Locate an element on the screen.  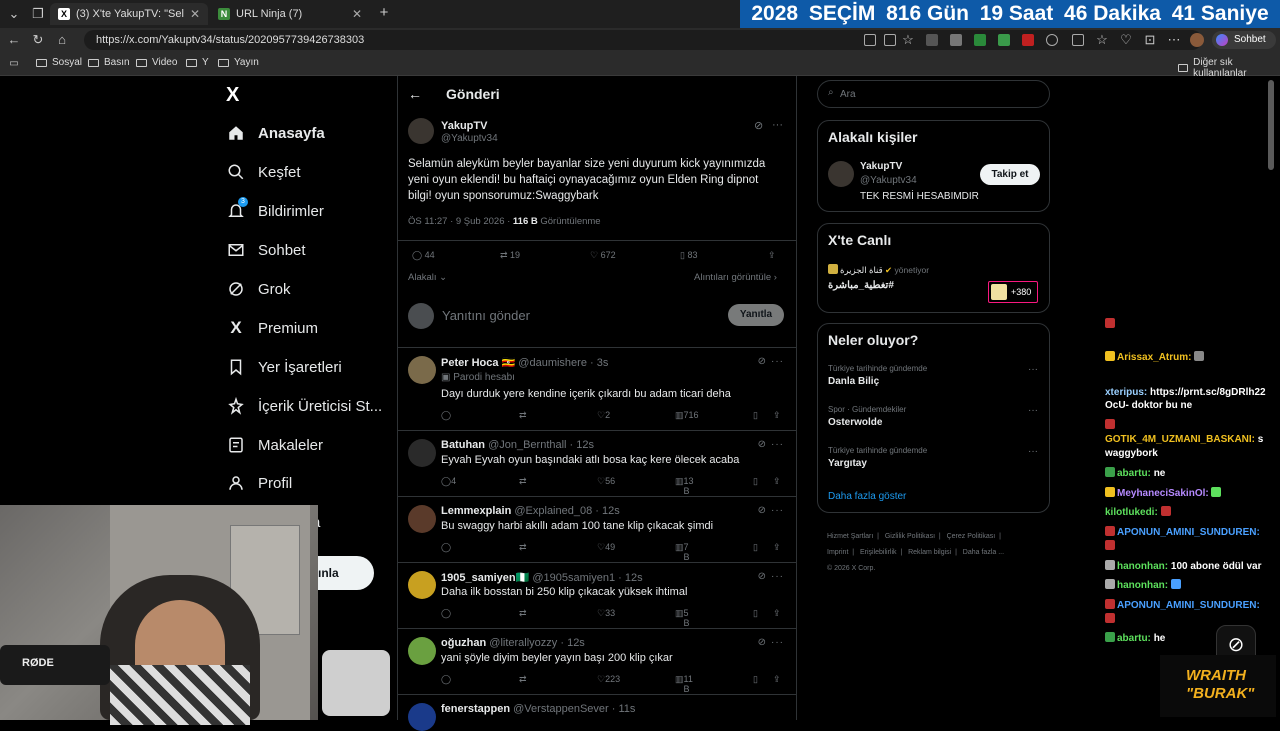
live-listeners: +380 is located at coordinates (1013, 292).